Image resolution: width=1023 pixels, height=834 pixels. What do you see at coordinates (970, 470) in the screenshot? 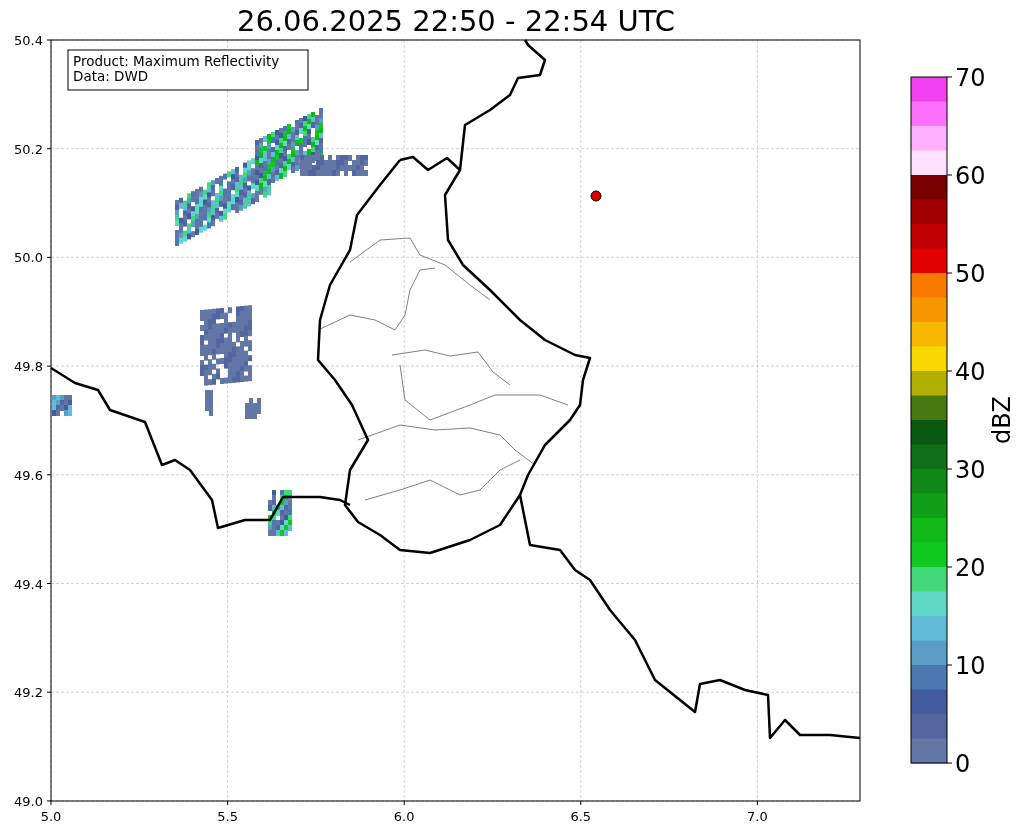
I see `colorbar-tick-label: 30` at bounding box center [970, 470].